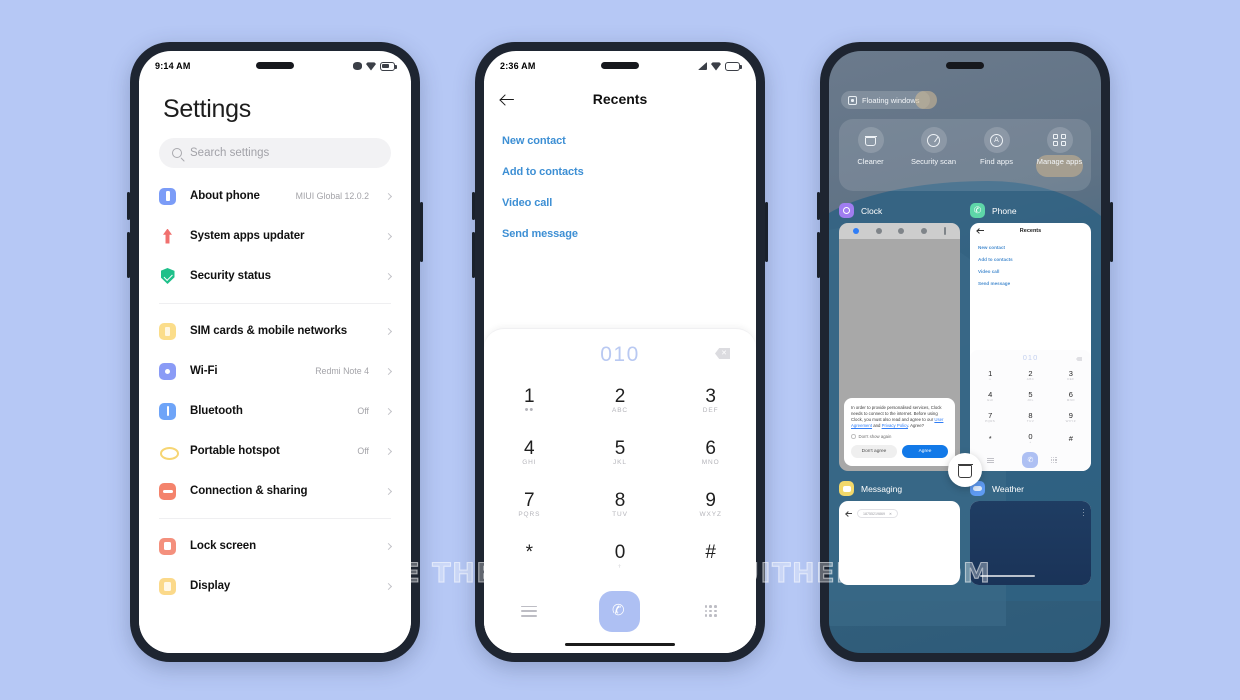 Image resolution: width=1240 pixels, height=700 pixels. Describe the element at coordinates (529, 611) in the screenshot. I see `list-lines-icon` at that location.